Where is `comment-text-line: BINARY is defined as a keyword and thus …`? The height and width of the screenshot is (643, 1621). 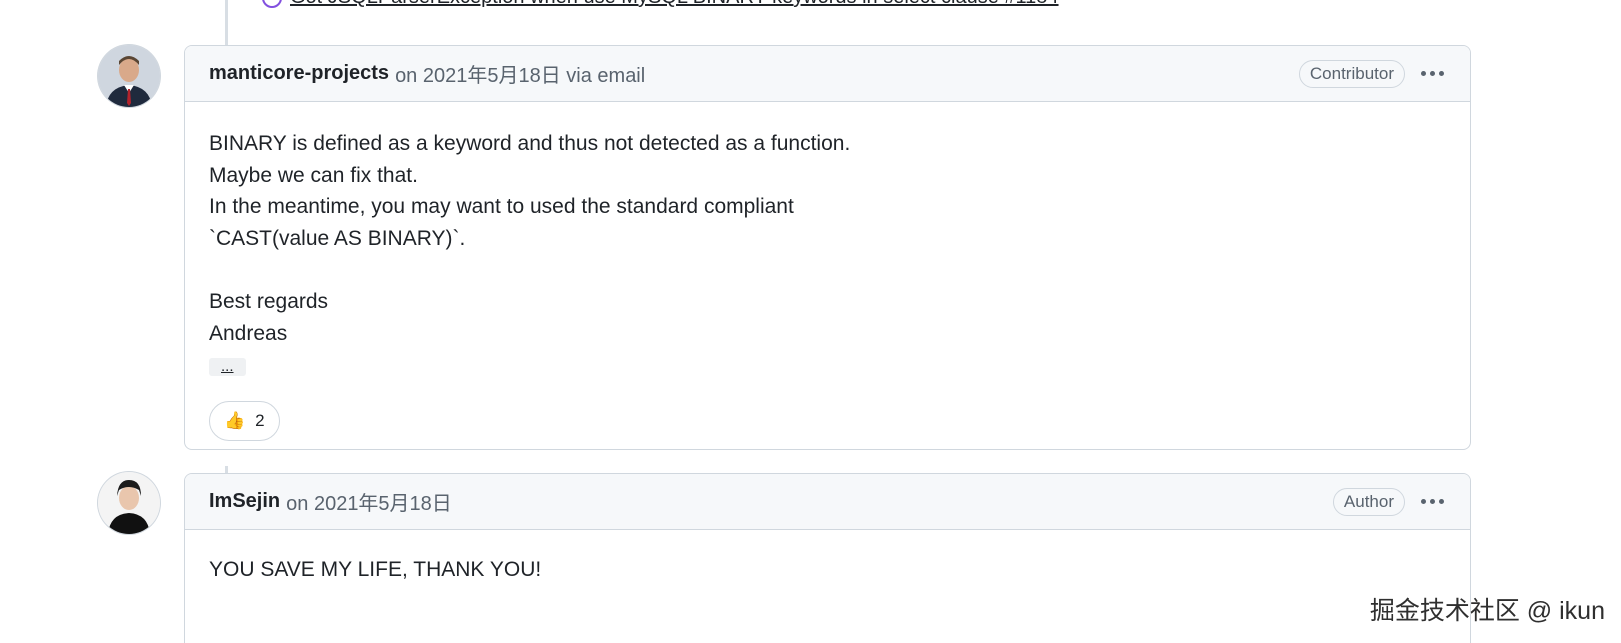
comment-text-line: BINARY is defined as a keyword and thus … is located at coordinates (530, 143).